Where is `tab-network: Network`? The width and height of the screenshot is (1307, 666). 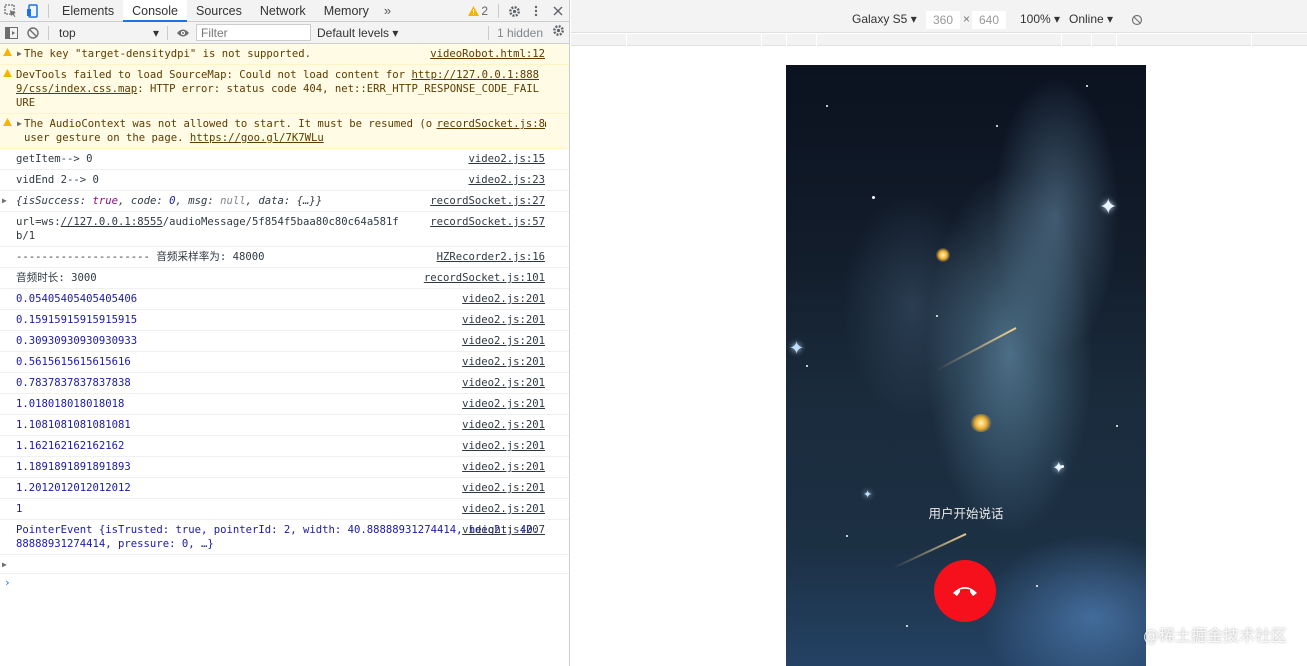
tab-network: Network is located at coordinates (283, 11).